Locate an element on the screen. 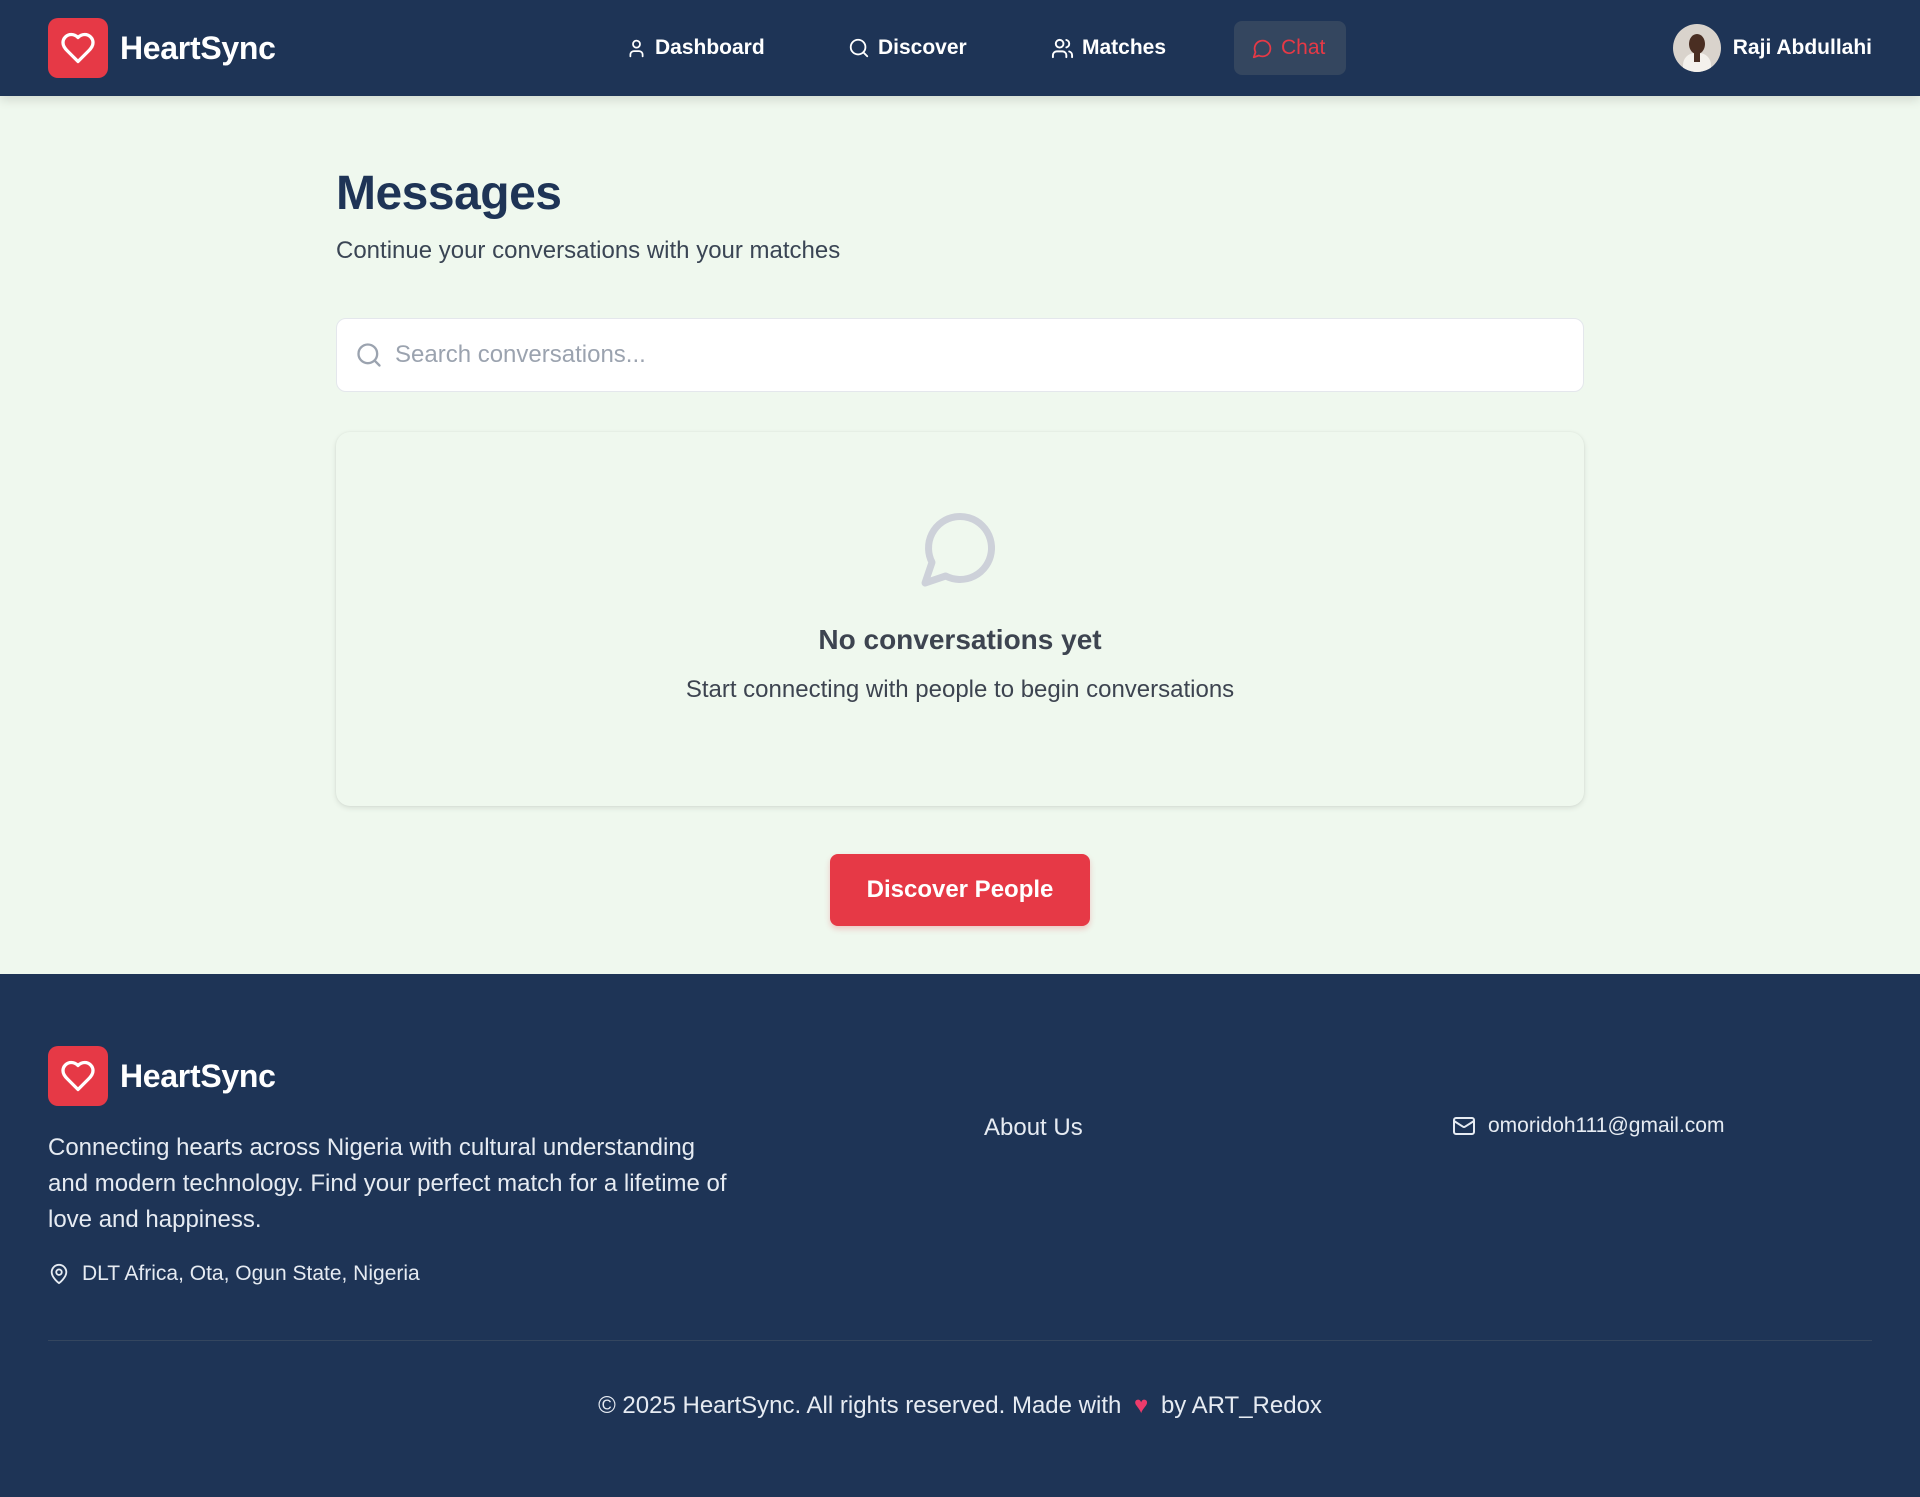 Image resolution: width=1920 pixels, height=1497 pixels. user-icon is located at coordinates (636, 48).